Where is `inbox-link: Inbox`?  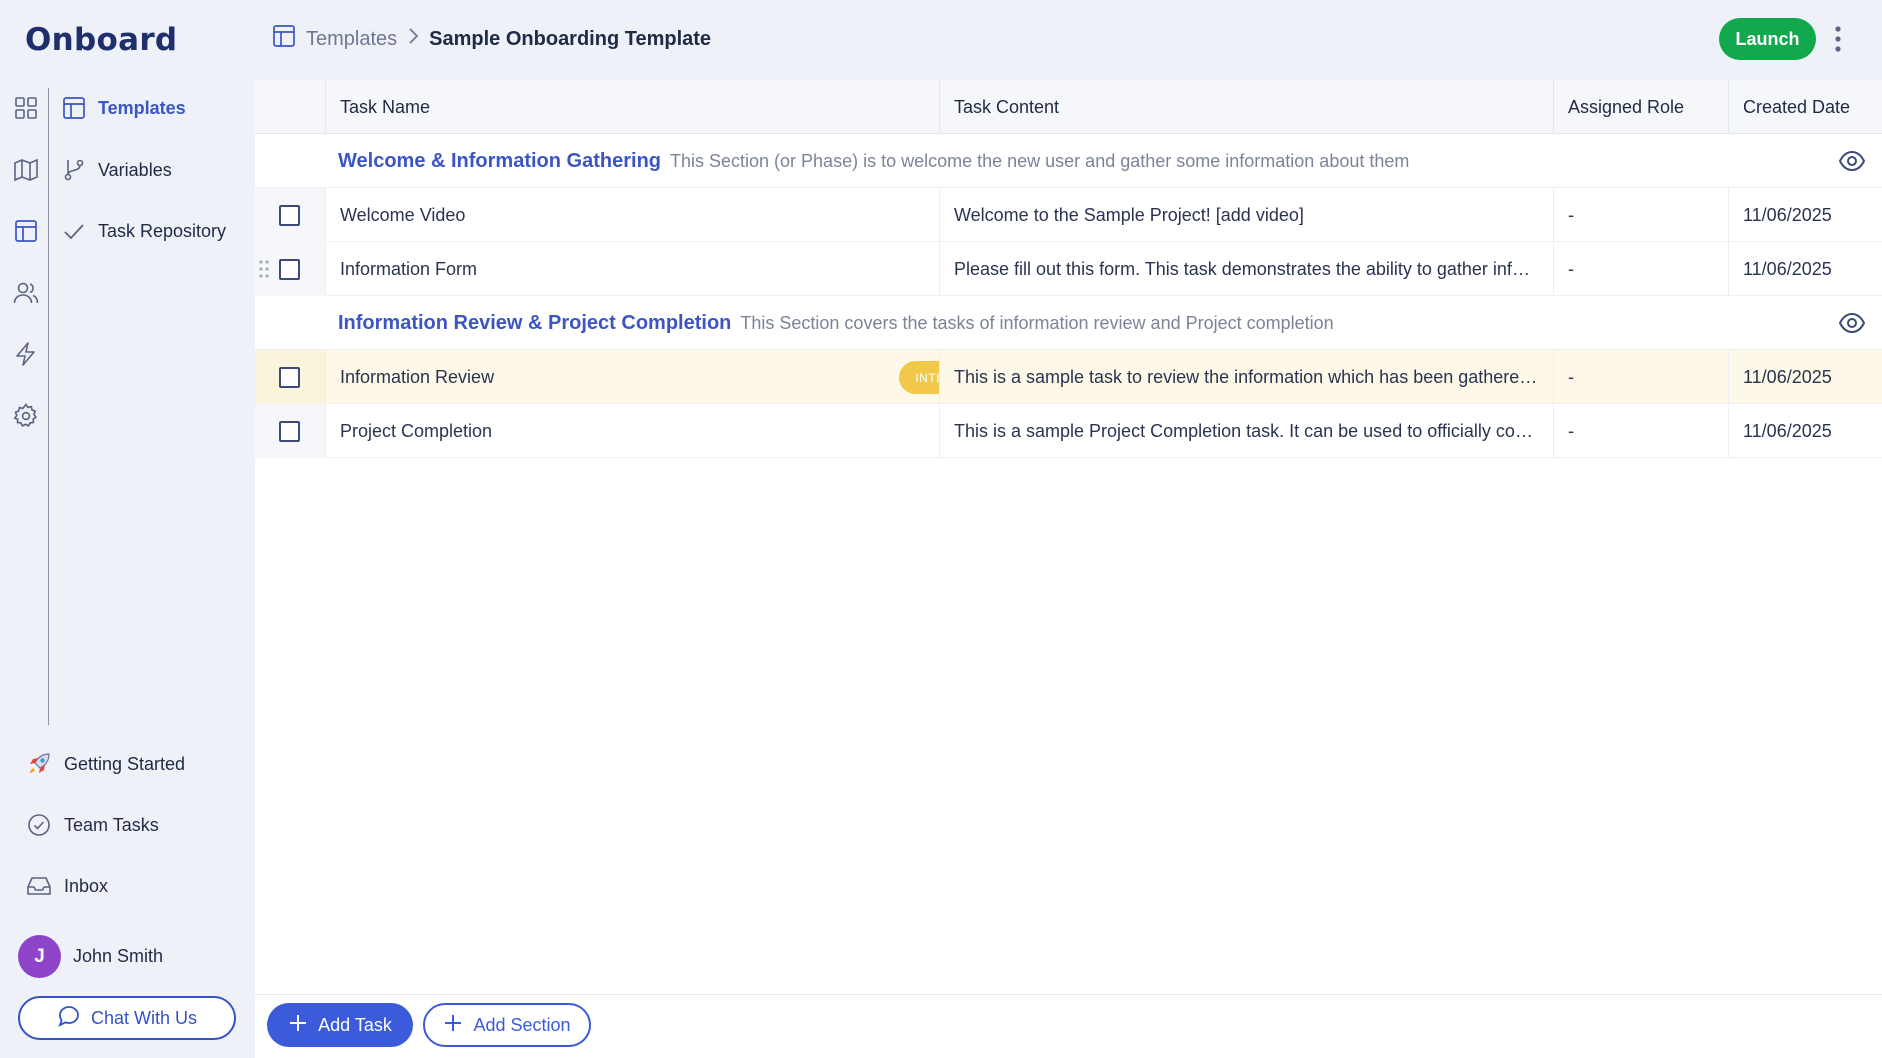 inbox-link: Inbox is located at coordinates (67, 886).